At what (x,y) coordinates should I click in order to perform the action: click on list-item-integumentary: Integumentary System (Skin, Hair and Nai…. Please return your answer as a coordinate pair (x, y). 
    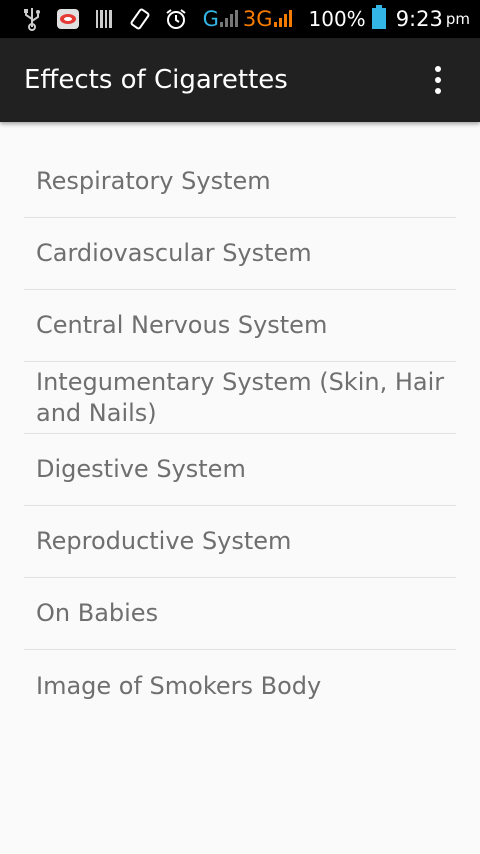
    Looking at the image, I should click on (240, 398).